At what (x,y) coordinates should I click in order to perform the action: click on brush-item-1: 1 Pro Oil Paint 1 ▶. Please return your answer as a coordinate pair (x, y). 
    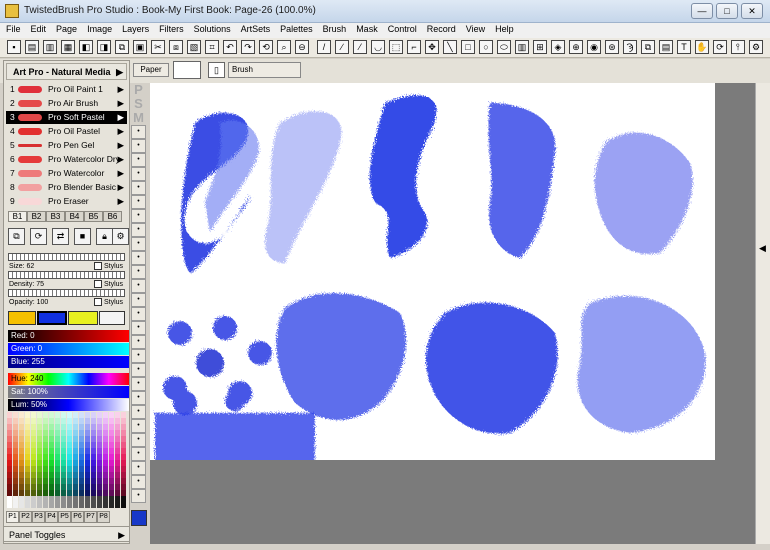
    Looking at the image, I should click on (66, 89).